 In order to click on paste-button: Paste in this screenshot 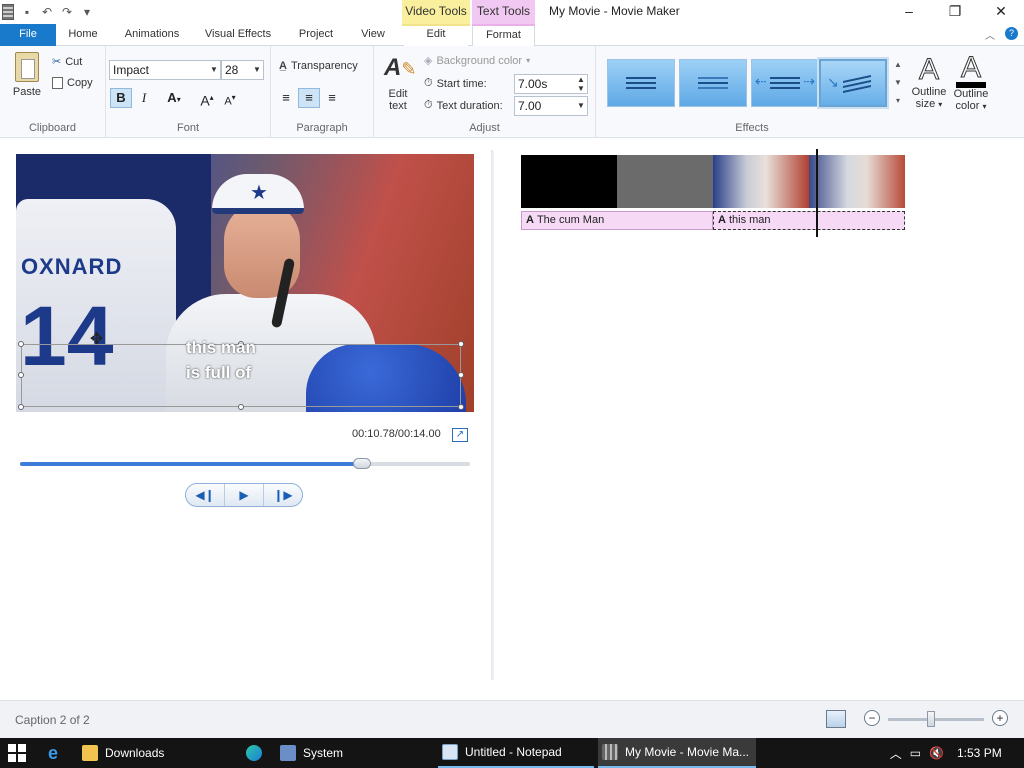, I will do `click(27, 75)`.